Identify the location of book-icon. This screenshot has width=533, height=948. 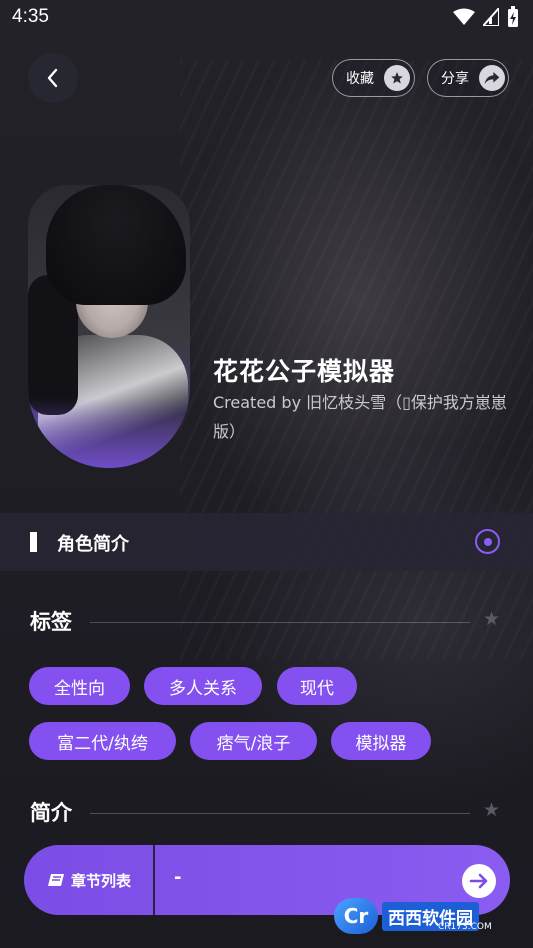
(55, 880).